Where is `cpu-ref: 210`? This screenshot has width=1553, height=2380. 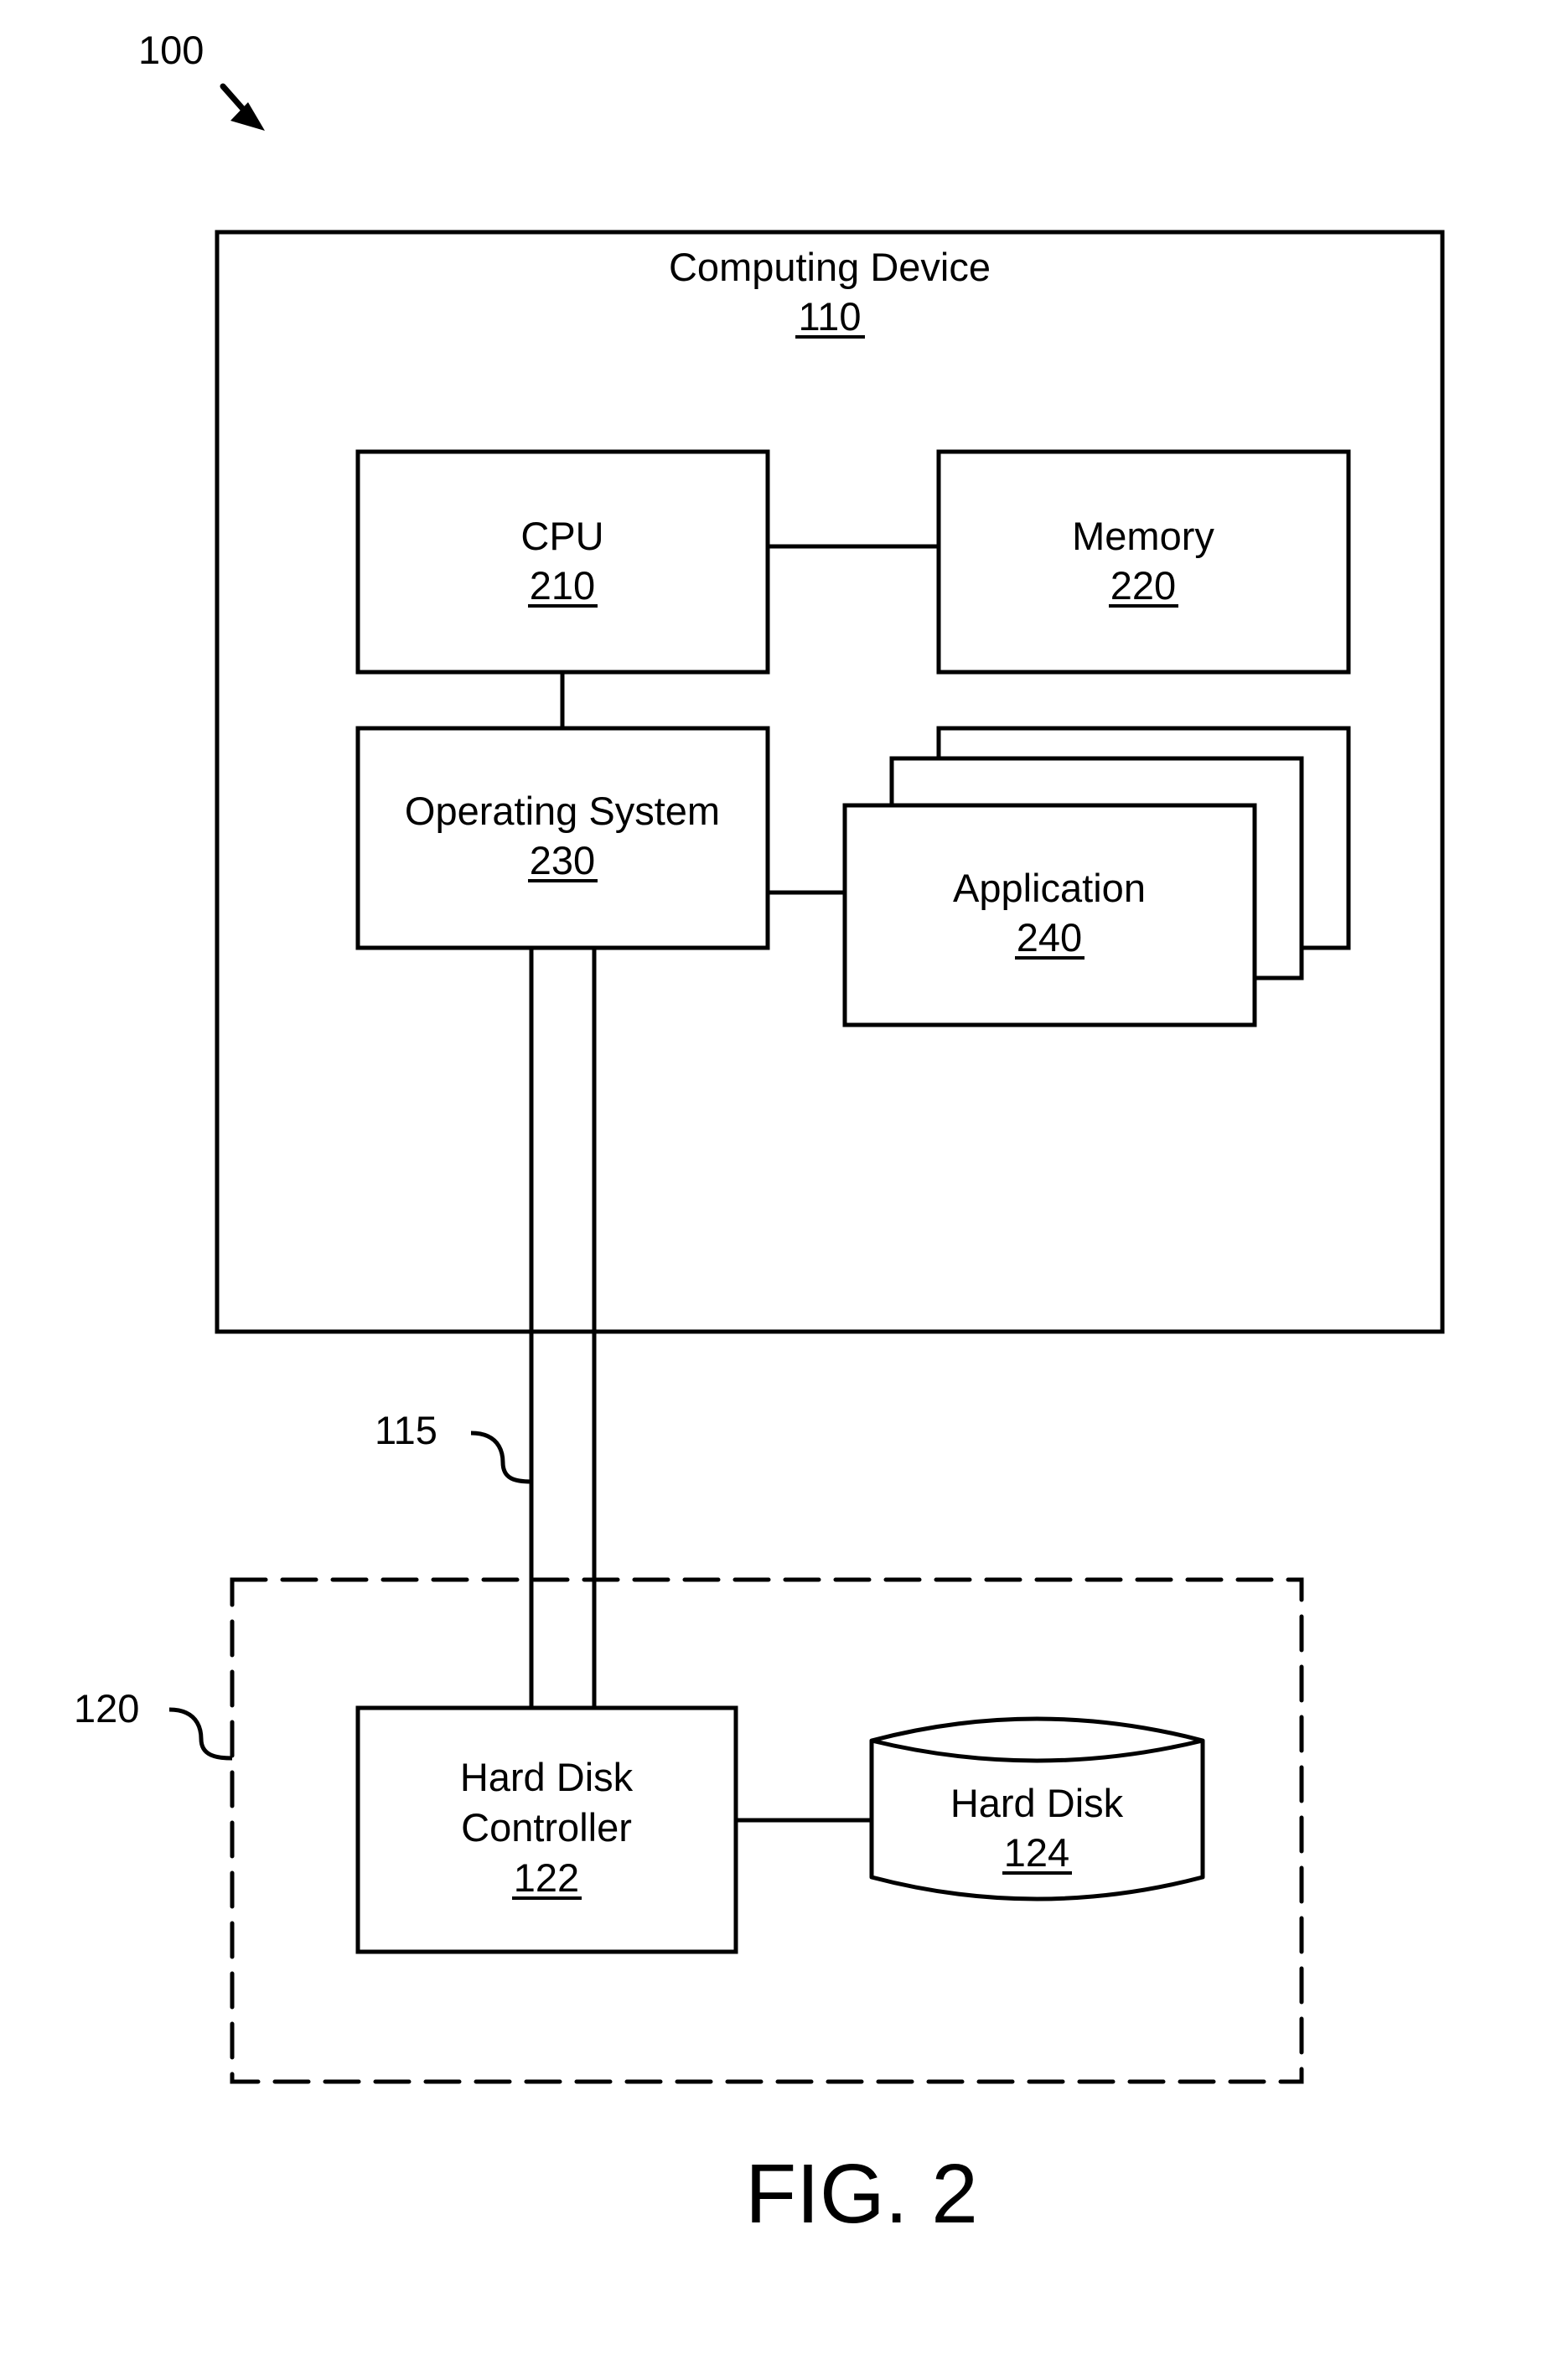
cpu-ref: 210 is located at coordinates (562, 585).